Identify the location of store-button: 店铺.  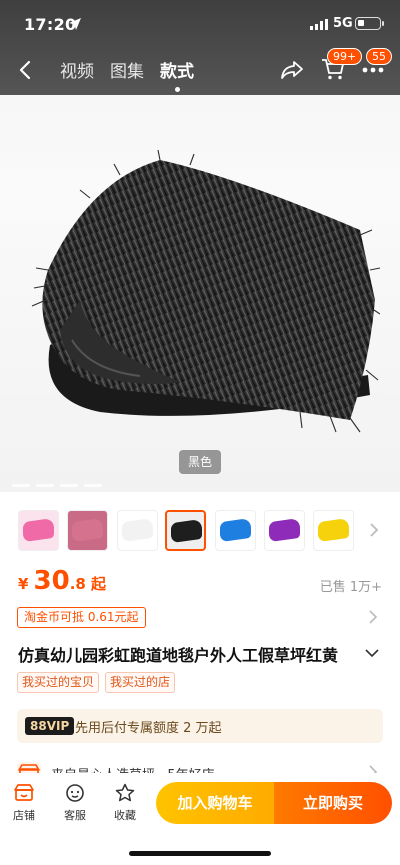
(24, 803).